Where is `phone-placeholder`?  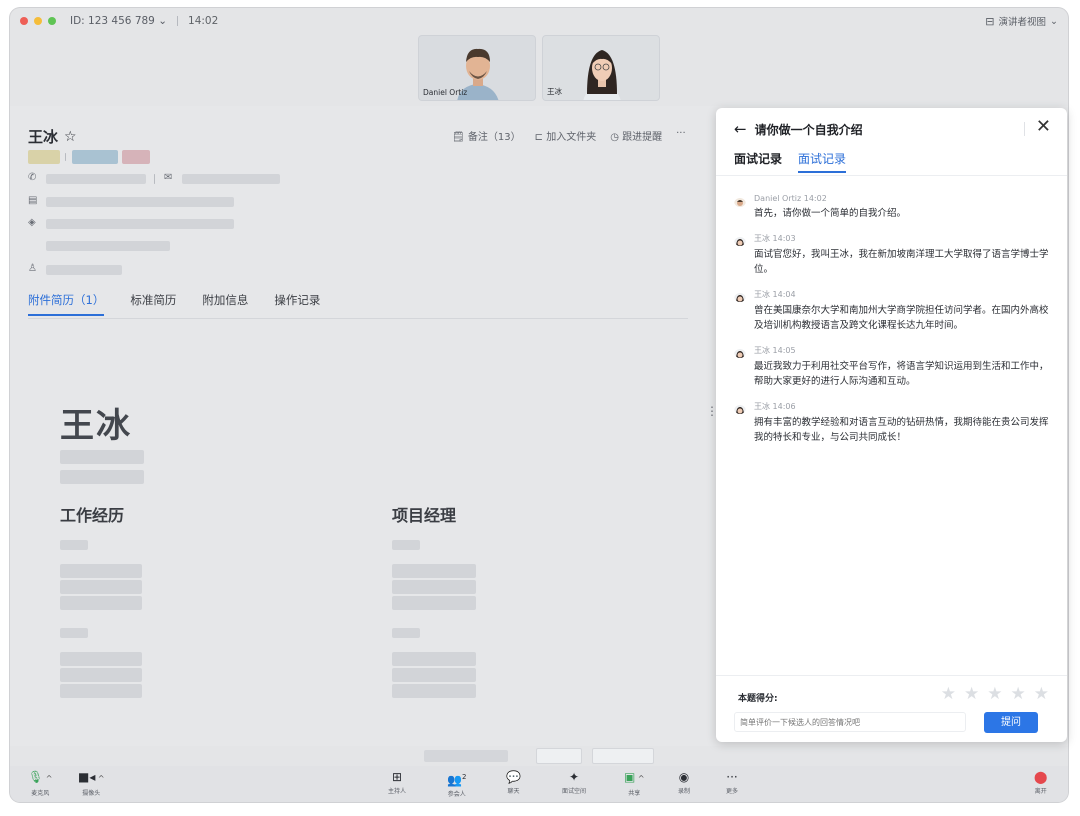
phone-placeholder is located at coordinates (96, 179).